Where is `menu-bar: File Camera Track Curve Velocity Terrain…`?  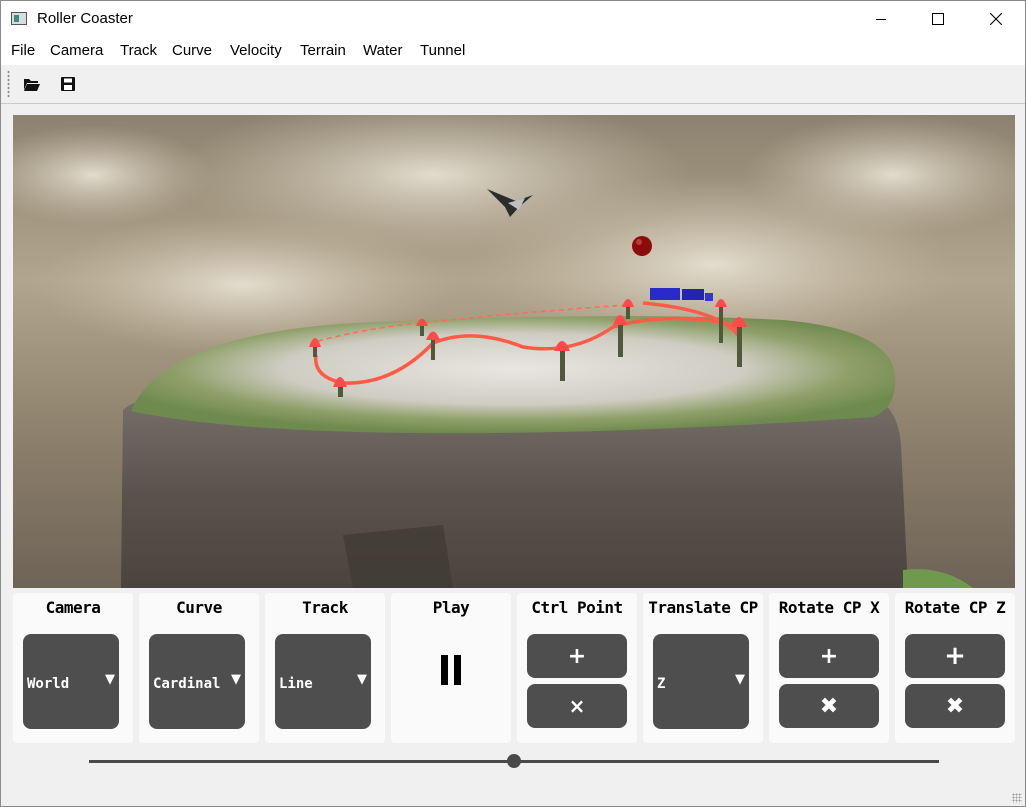
menu-bar: File Camera Track Curve Velocity Terrain… is located at coordinates (513, 51).